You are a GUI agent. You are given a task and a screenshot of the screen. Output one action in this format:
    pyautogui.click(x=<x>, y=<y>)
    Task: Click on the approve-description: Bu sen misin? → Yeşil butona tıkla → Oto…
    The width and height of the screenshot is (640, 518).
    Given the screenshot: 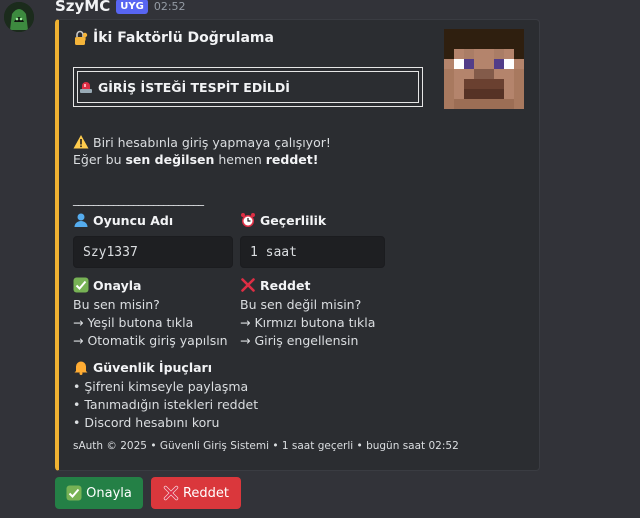 What is the action you would take?
    pyautogui.click(x=150, y=323)
    